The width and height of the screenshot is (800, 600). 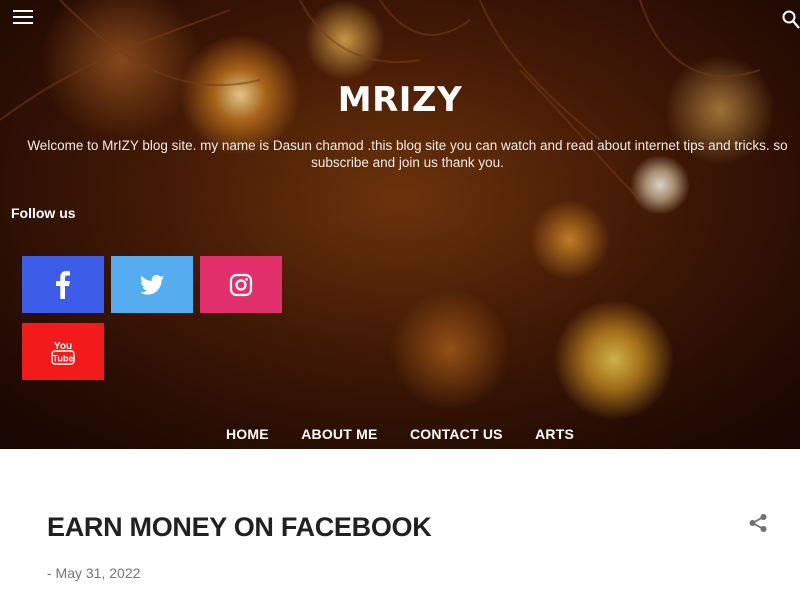 I want to click on twitter-button, so click(x=152, y=284).